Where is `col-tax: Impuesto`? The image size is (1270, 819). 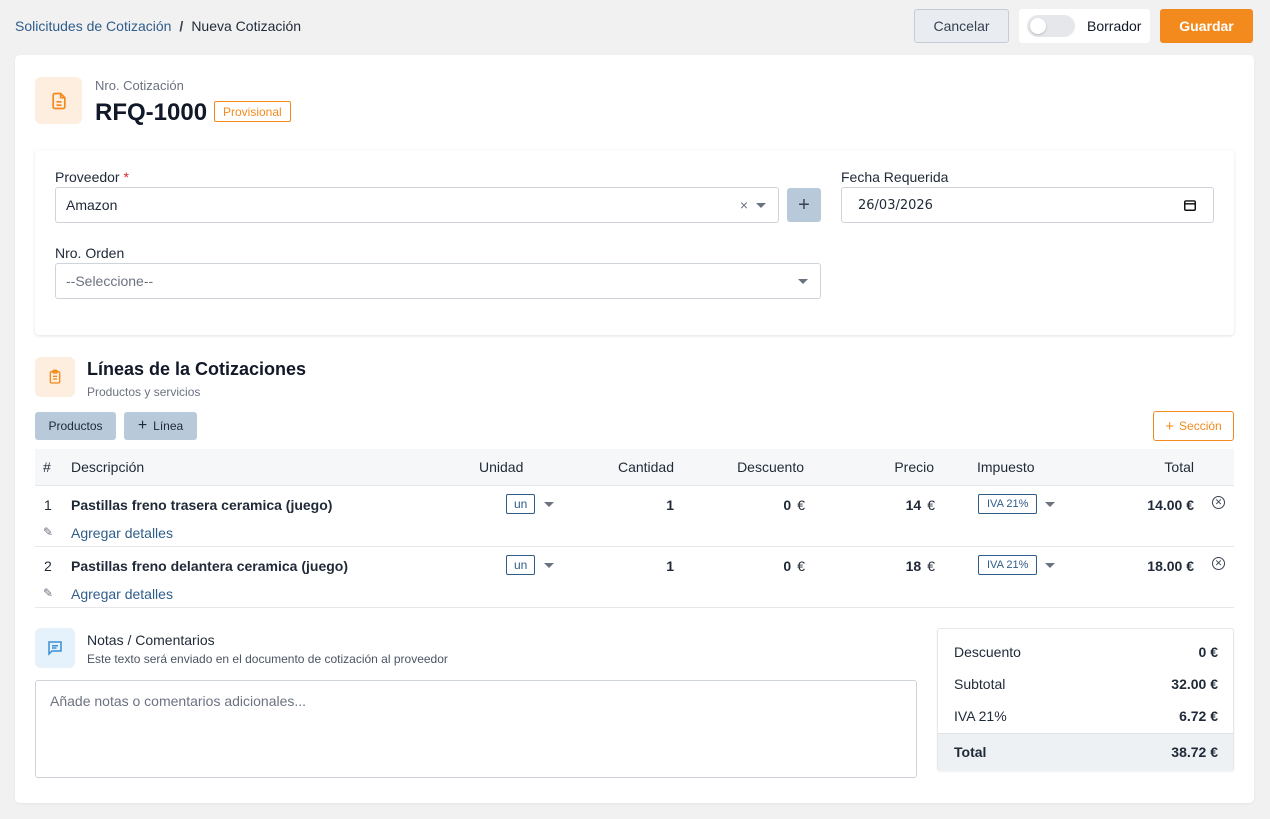
col-tax: Impuesto is located at coordinates (1006, 467).